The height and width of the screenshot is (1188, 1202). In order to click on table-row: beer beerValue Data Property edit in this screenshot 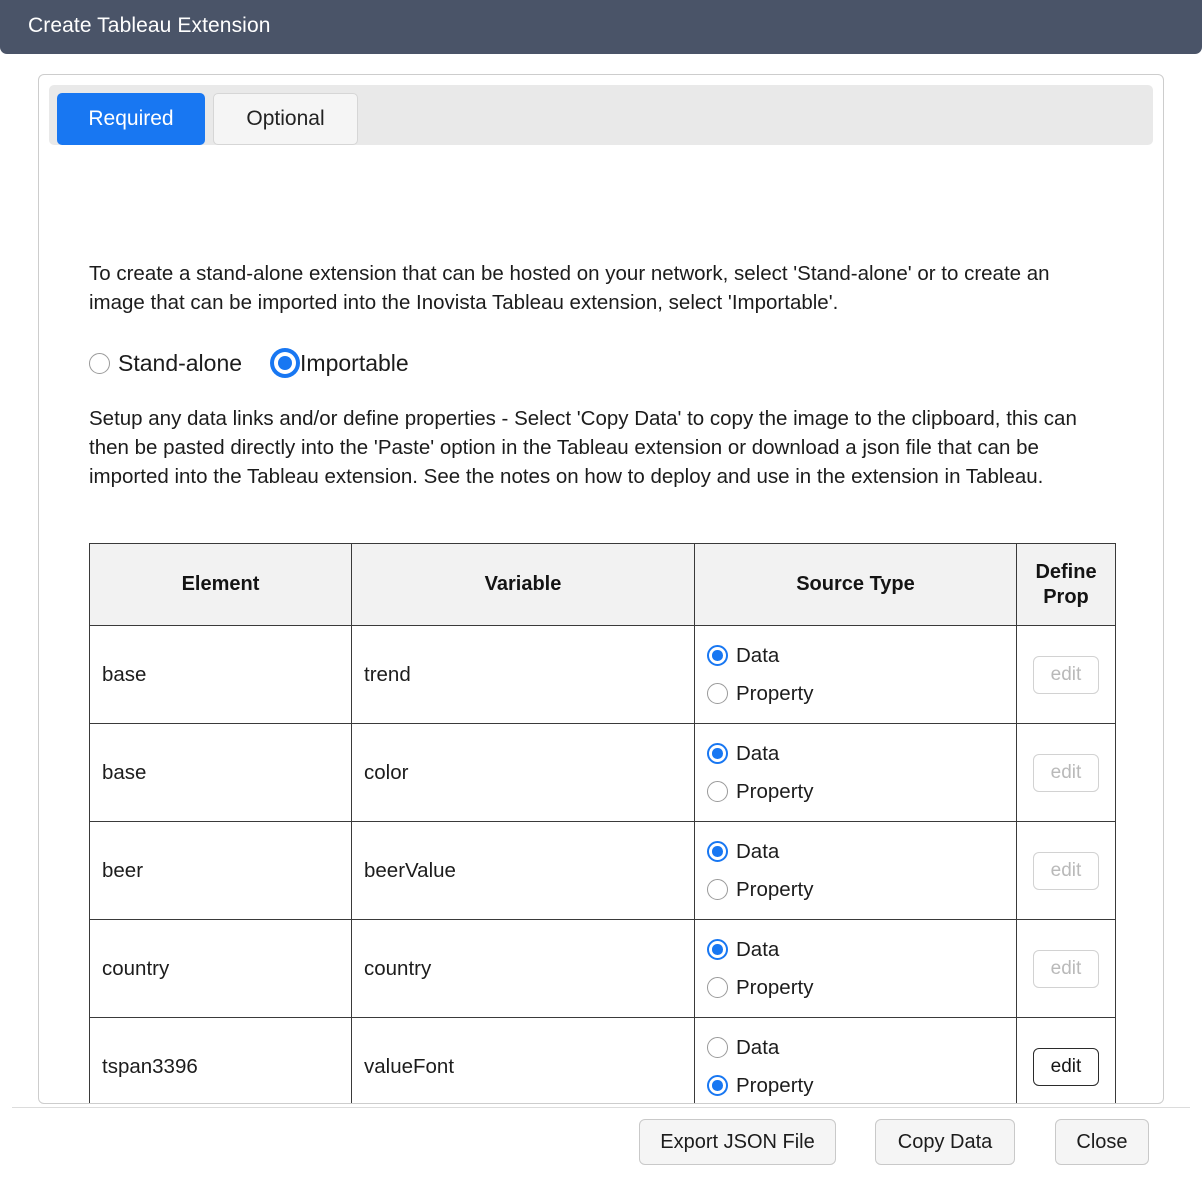, I will do `click(602, 870)`.